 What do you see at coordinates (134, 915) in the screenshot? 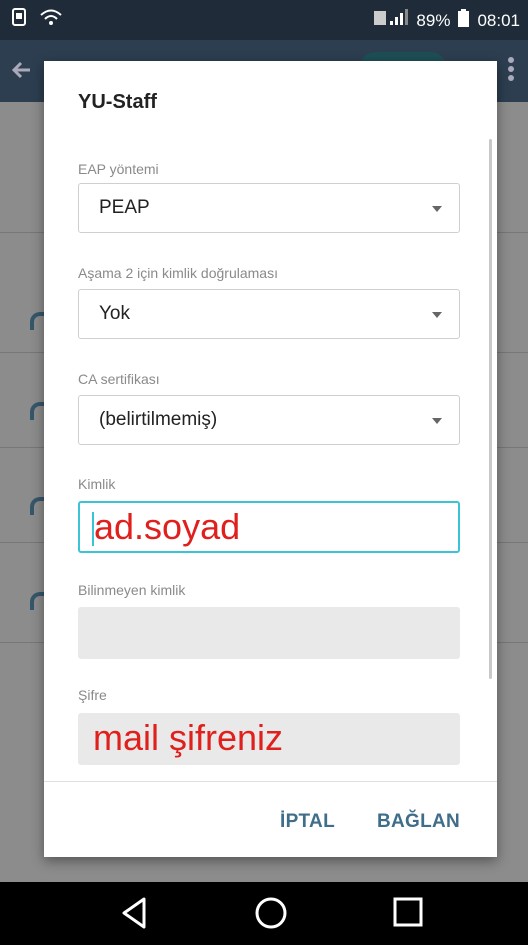
I see `back-icon` at bounding box center [134, 915].